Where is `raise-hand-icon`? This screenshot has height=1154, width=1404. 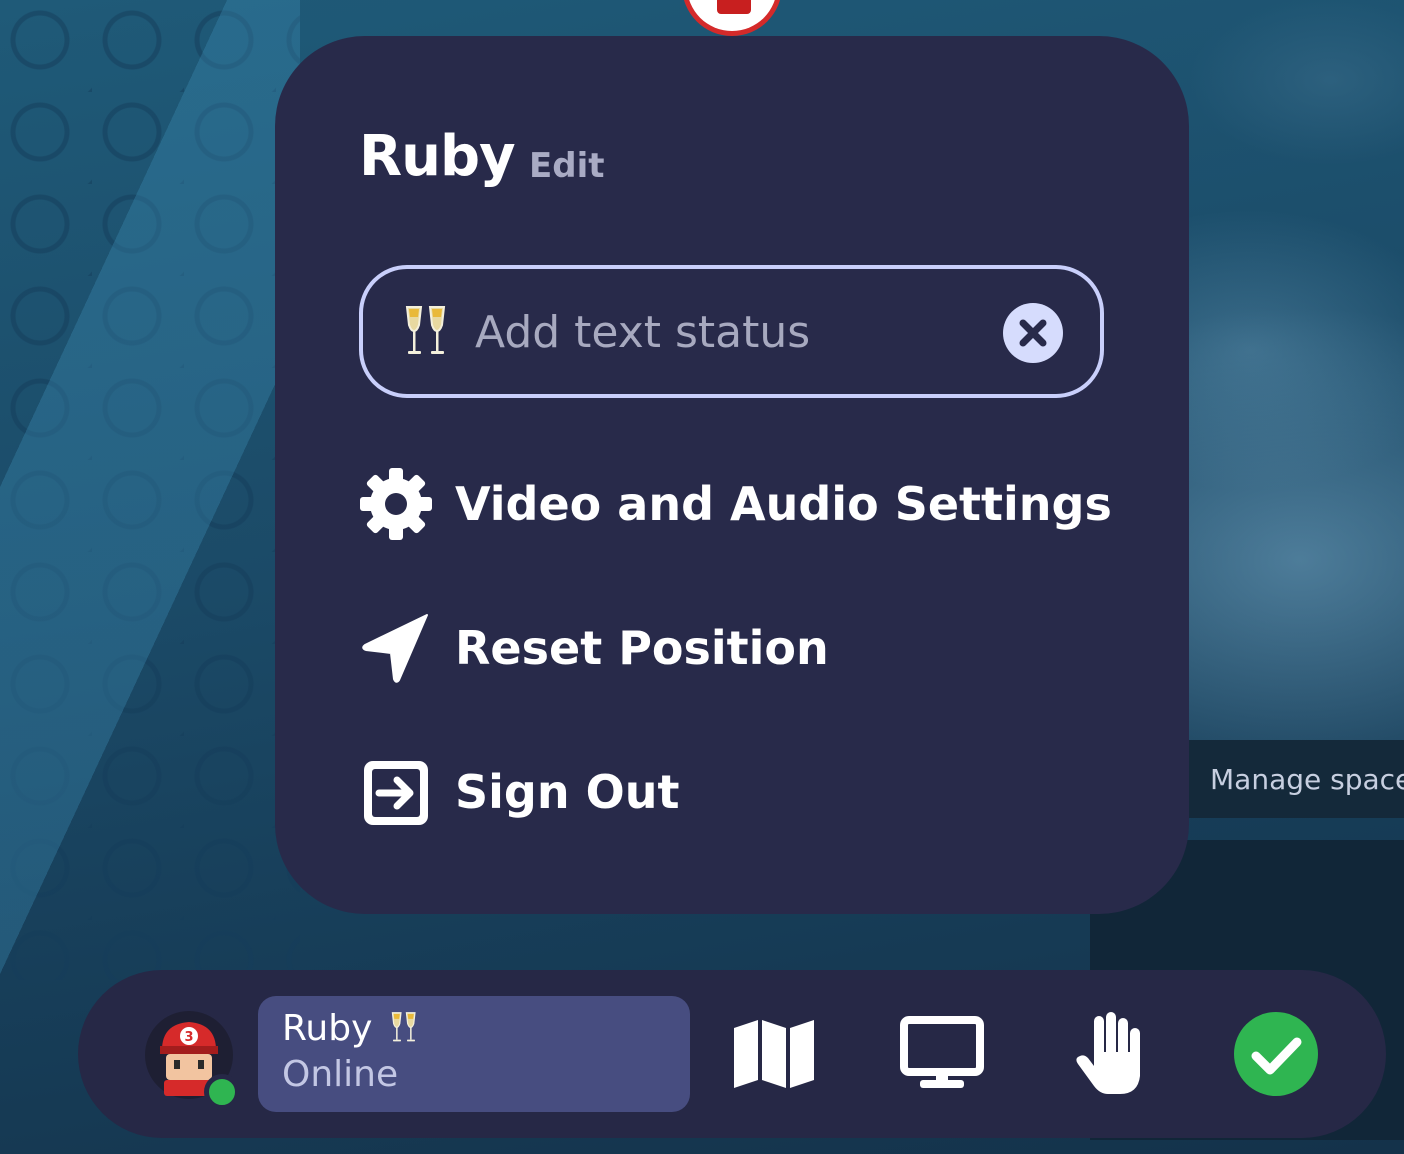 raise-hand-icon is located at coordinates (1110, 1056).